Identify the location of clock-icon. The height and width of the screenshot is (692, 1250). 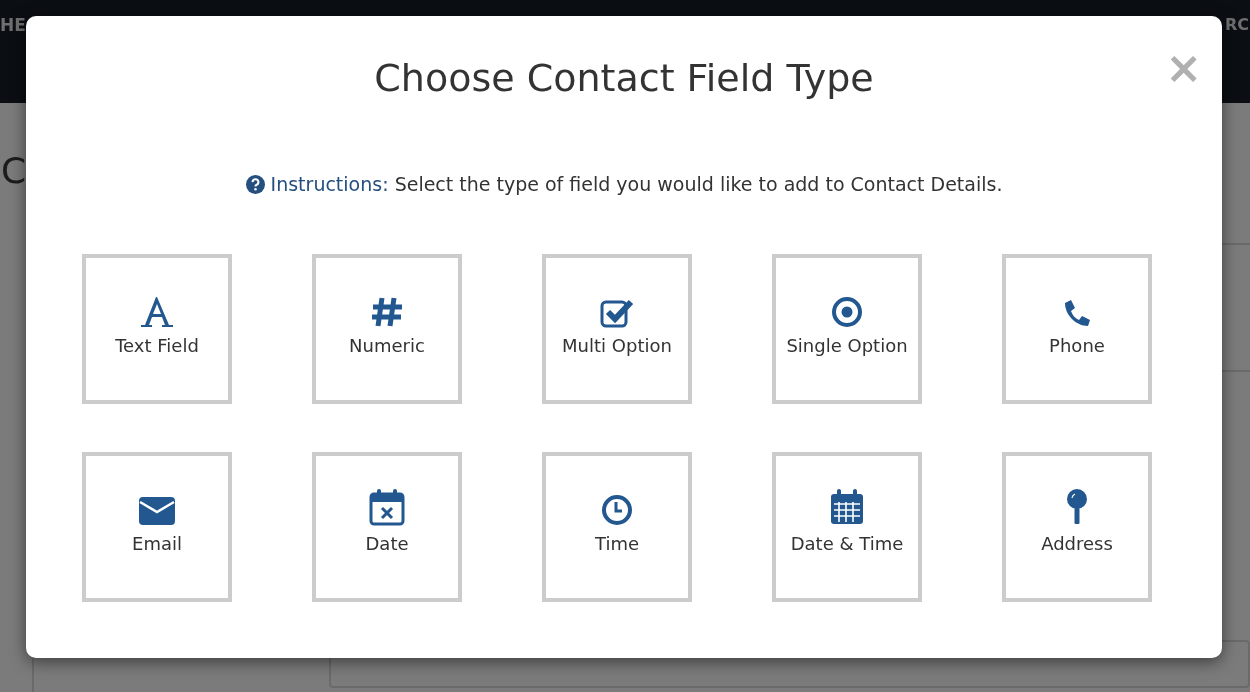
(617, 509).